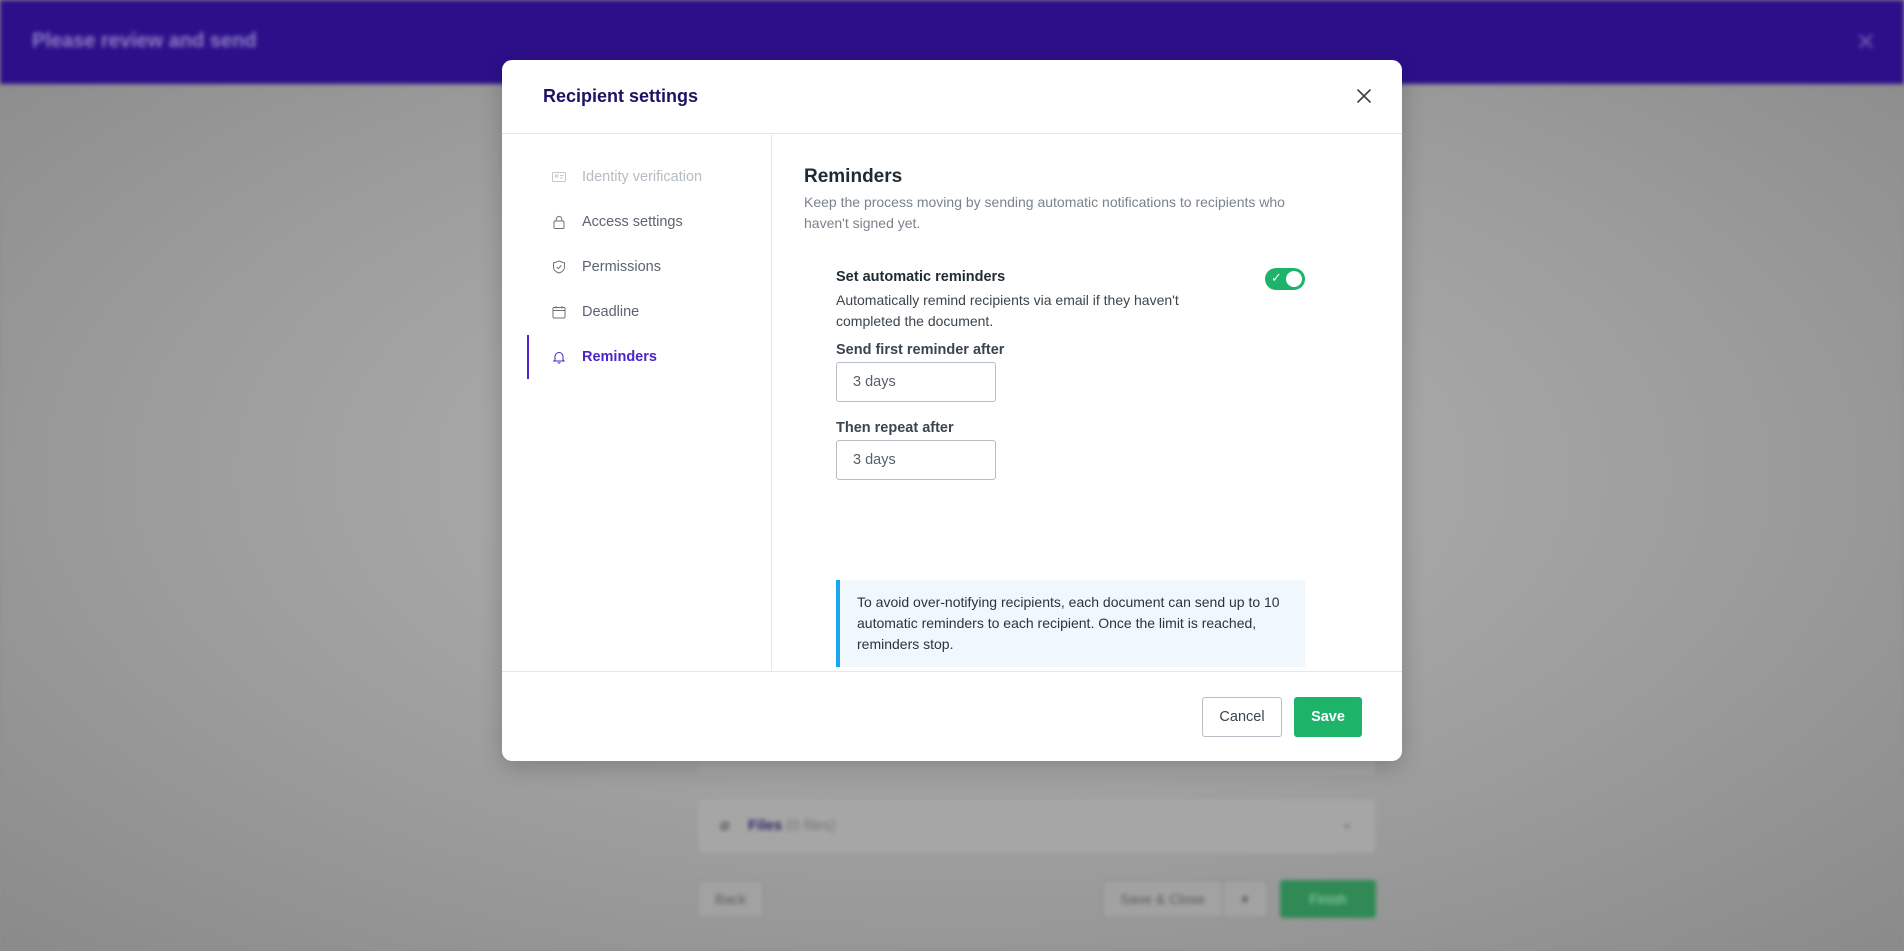 This screenshot has height=951, width=1904. What do you see at coordinates (952, 716) in the screenshot?
I see `modal-footer: Cancel Save` at bounding box center [952, 716].